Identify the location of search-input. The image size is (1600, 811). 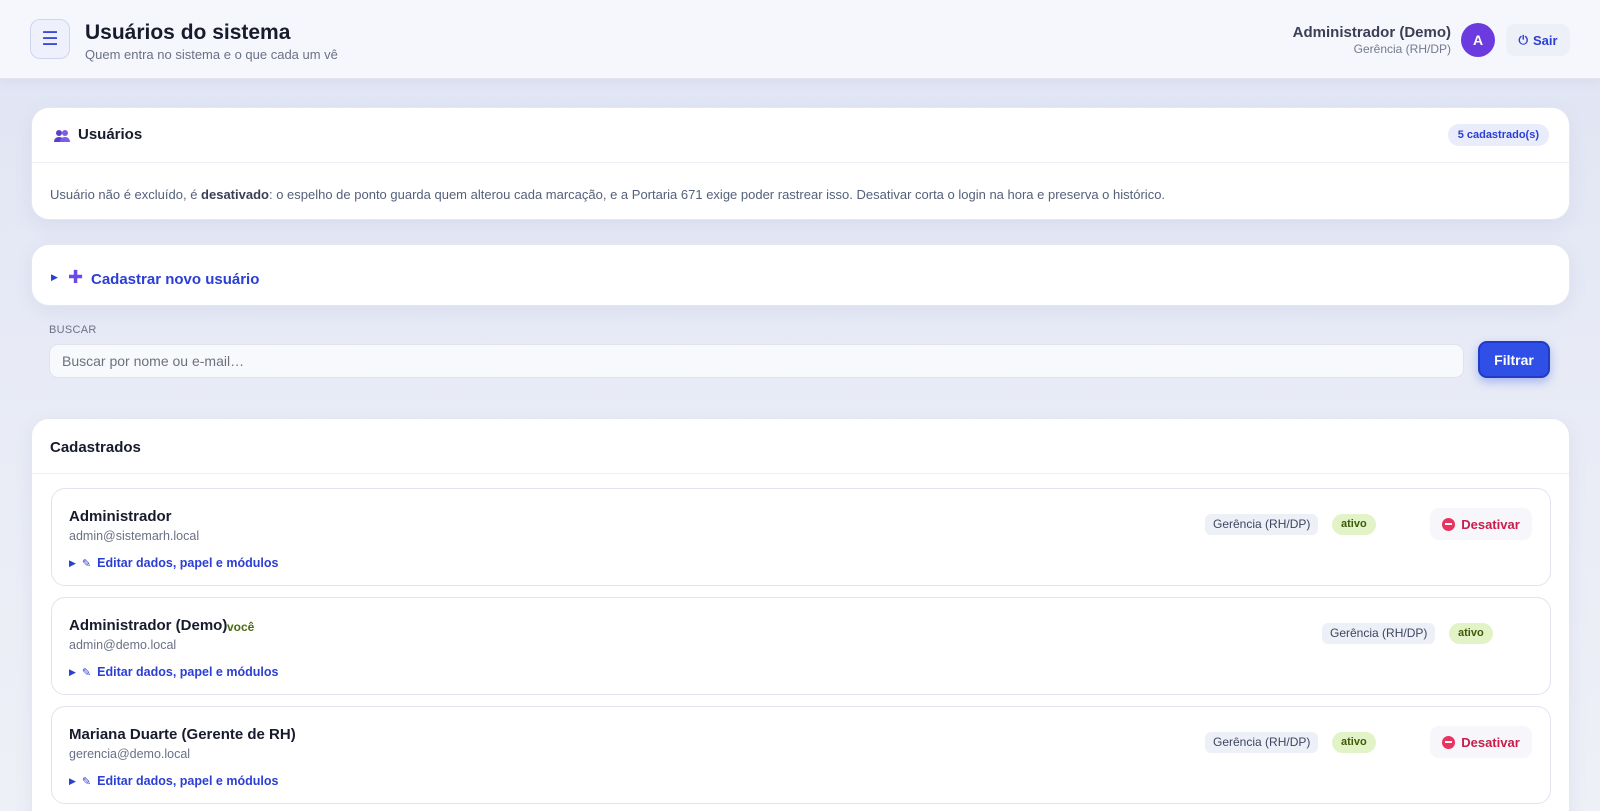
(756, 361).